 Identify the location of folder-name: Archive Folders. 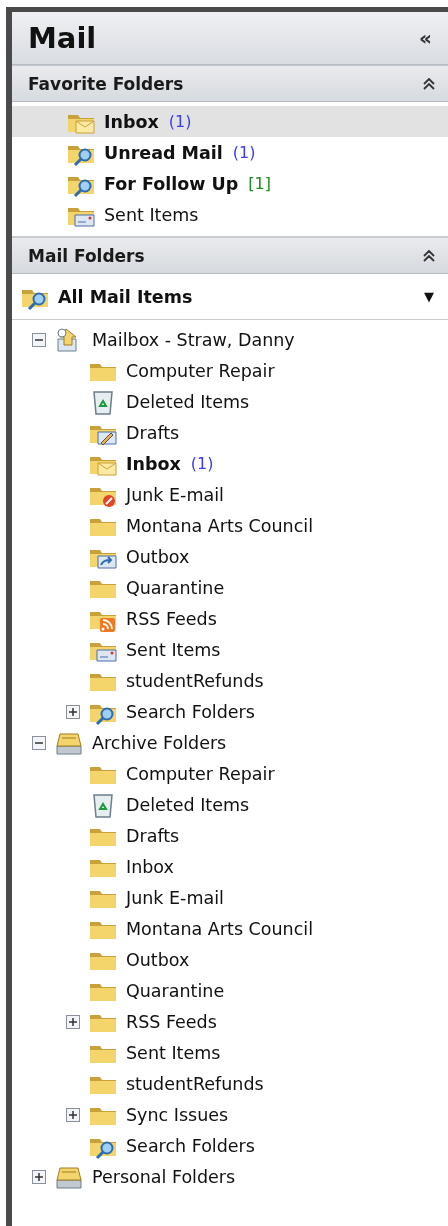
(159, 742).